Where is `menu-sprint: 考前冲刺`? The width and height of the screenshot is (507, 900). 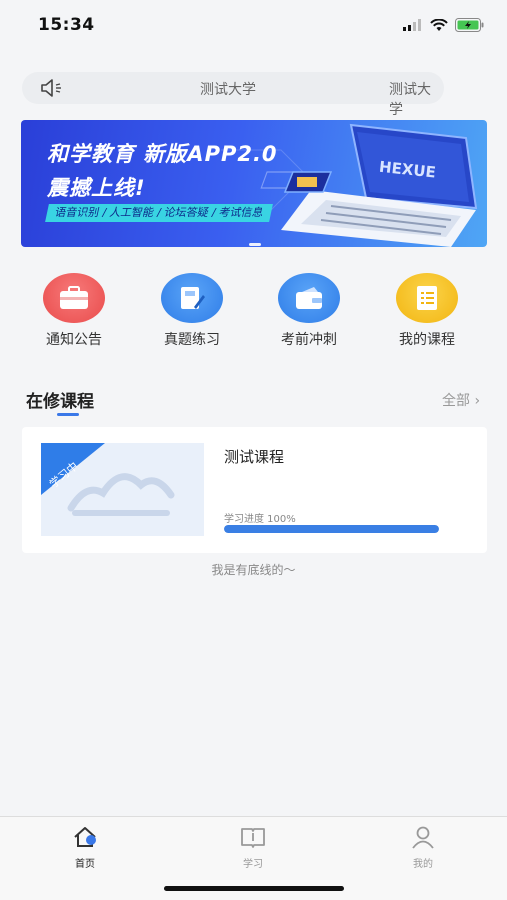
menu-sprint: 考前冲刺 is located at coordinates (309, 311).